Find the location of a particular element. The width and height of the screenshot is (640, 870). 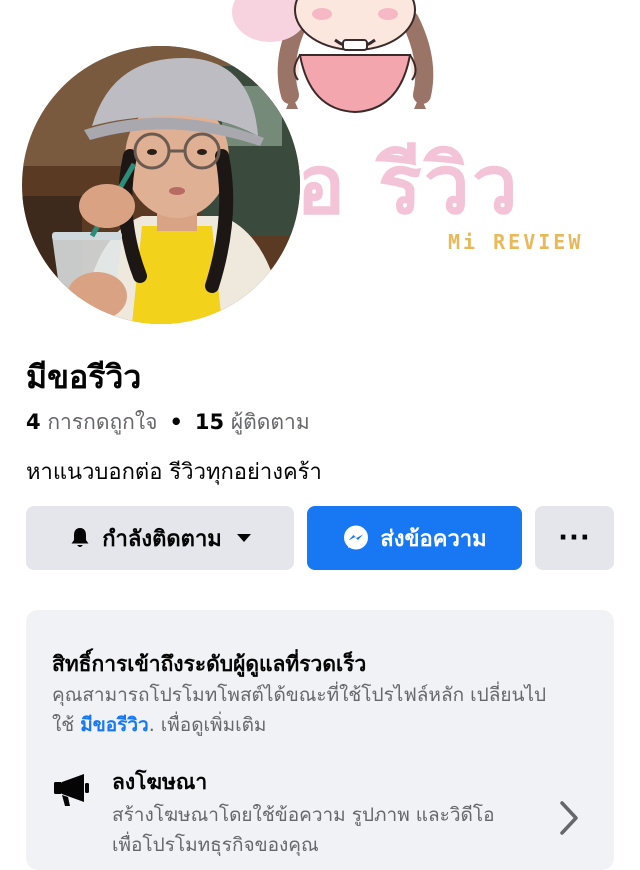

bell-icon is located at coordinates (80, 538).